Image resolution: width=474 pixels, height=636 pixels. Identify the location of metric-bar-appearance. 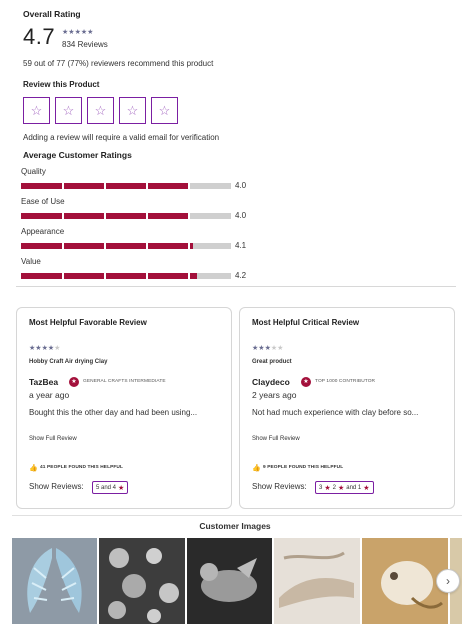
(126, 246).